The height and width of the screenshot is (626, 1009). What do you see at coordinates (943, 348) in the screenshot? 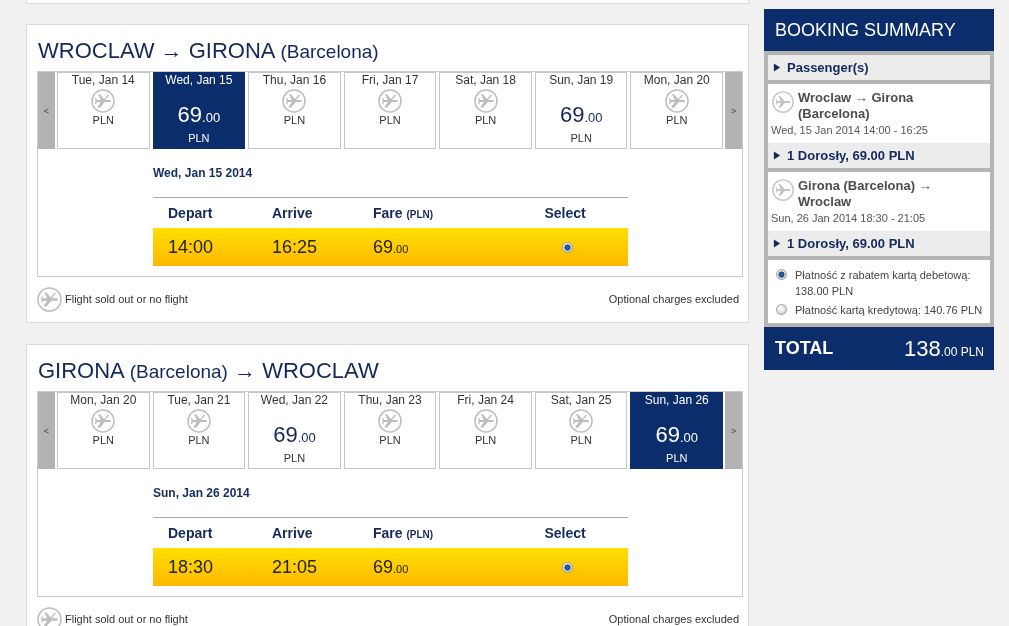
I see `total-amount: 138.00 PLN` at bounding box center [943, 348].